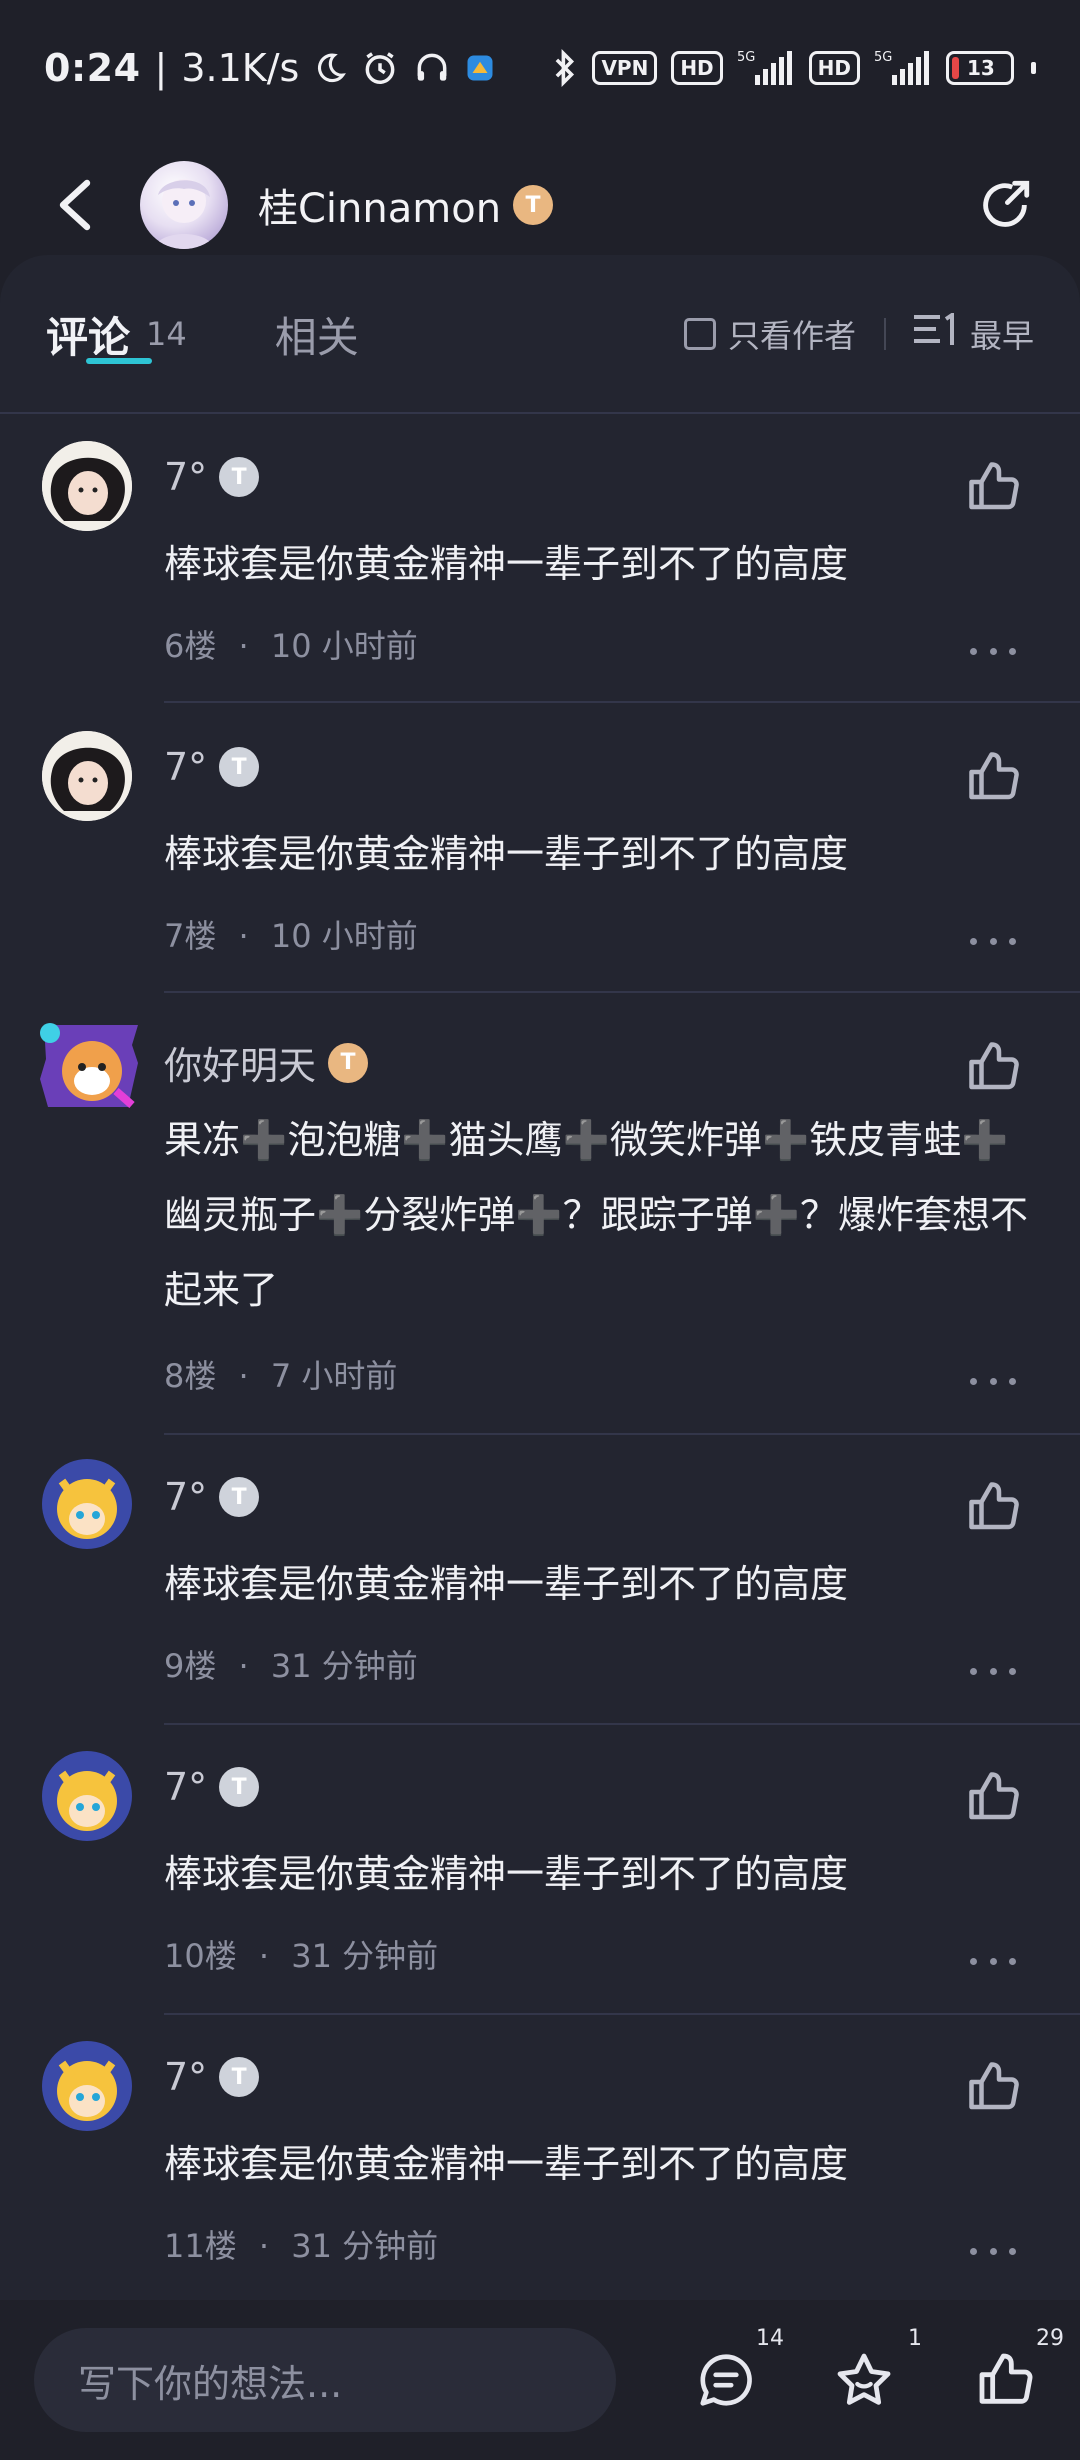 This screenshot has height=2460, width=1080. Describe the element at coordinates (365, 2246) in the screenshot. I see `comment-time: 31 分钟前` at that location.